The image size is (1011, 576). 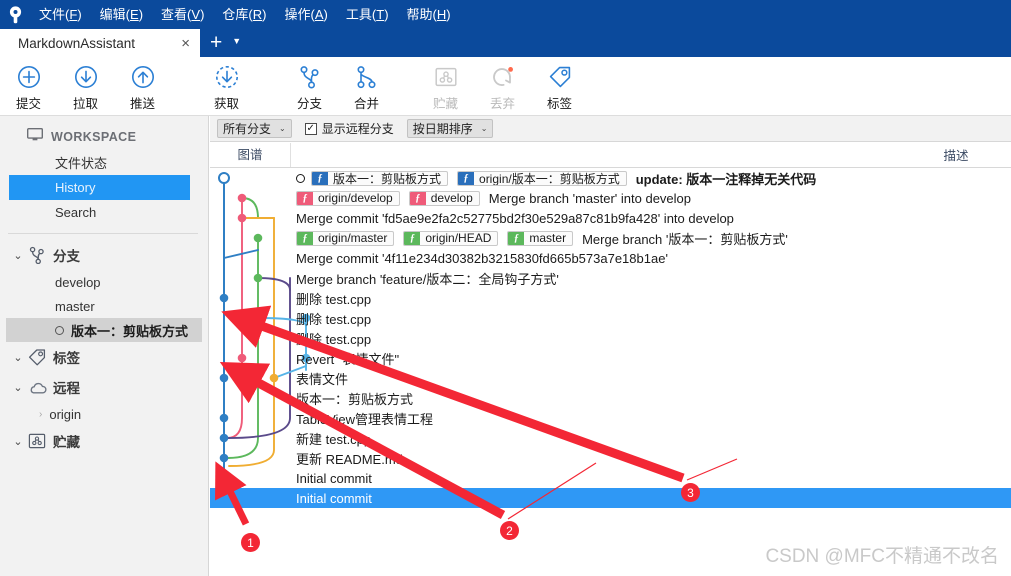 What do you see at coordinates (726, 179) in the screenshot?
I see `commit-message: update: 版本一注释掉无关代码` at bounding box center [726, 179].